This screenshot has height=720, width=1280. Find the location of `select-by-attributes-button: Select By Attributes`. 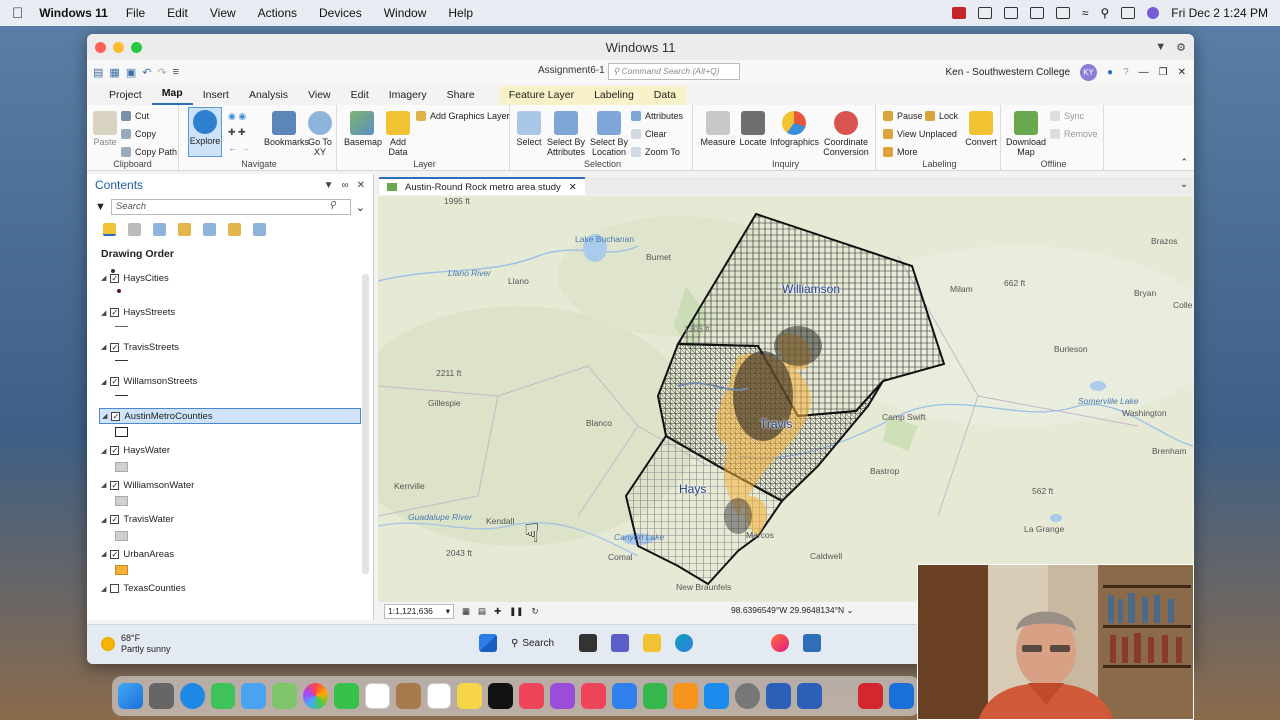

select-by-attributes-button: Select By Attributes is located at coordinates (566, 134).